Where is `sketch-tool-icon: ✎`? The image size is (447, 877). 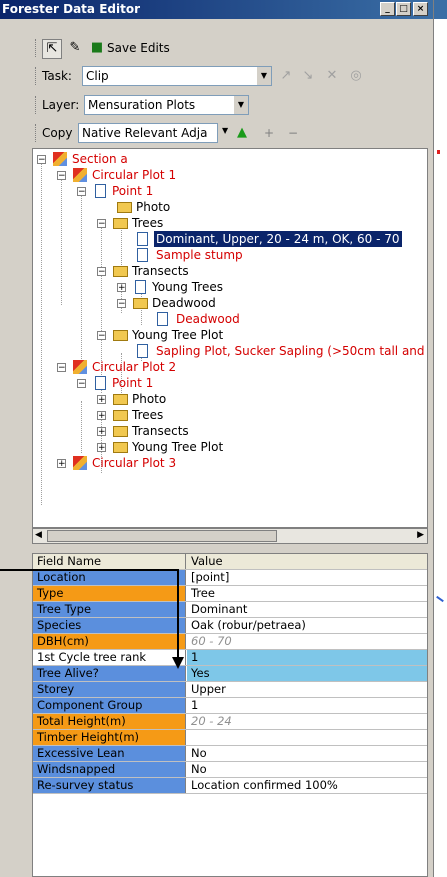 sketch-tool-icon: ✎ is located at coordinates (75, 48).